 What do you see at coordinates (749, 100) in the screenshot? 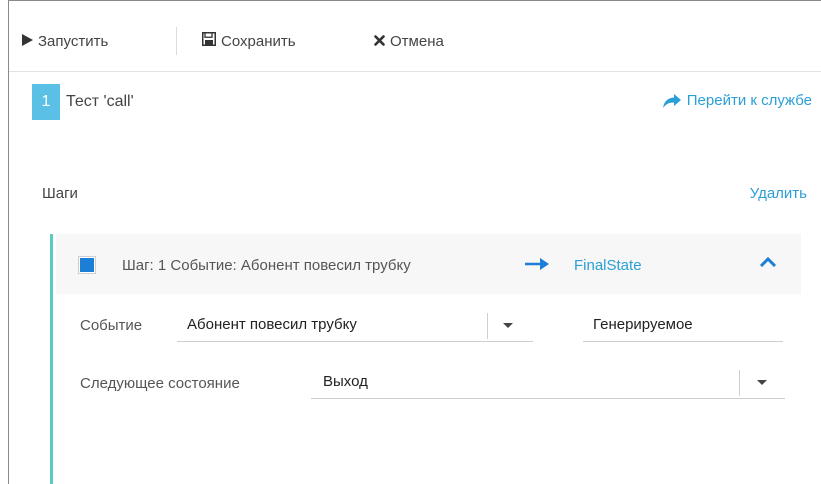
I see `goto-service-label: Перейти к службе` at bounding box center [749, 100].